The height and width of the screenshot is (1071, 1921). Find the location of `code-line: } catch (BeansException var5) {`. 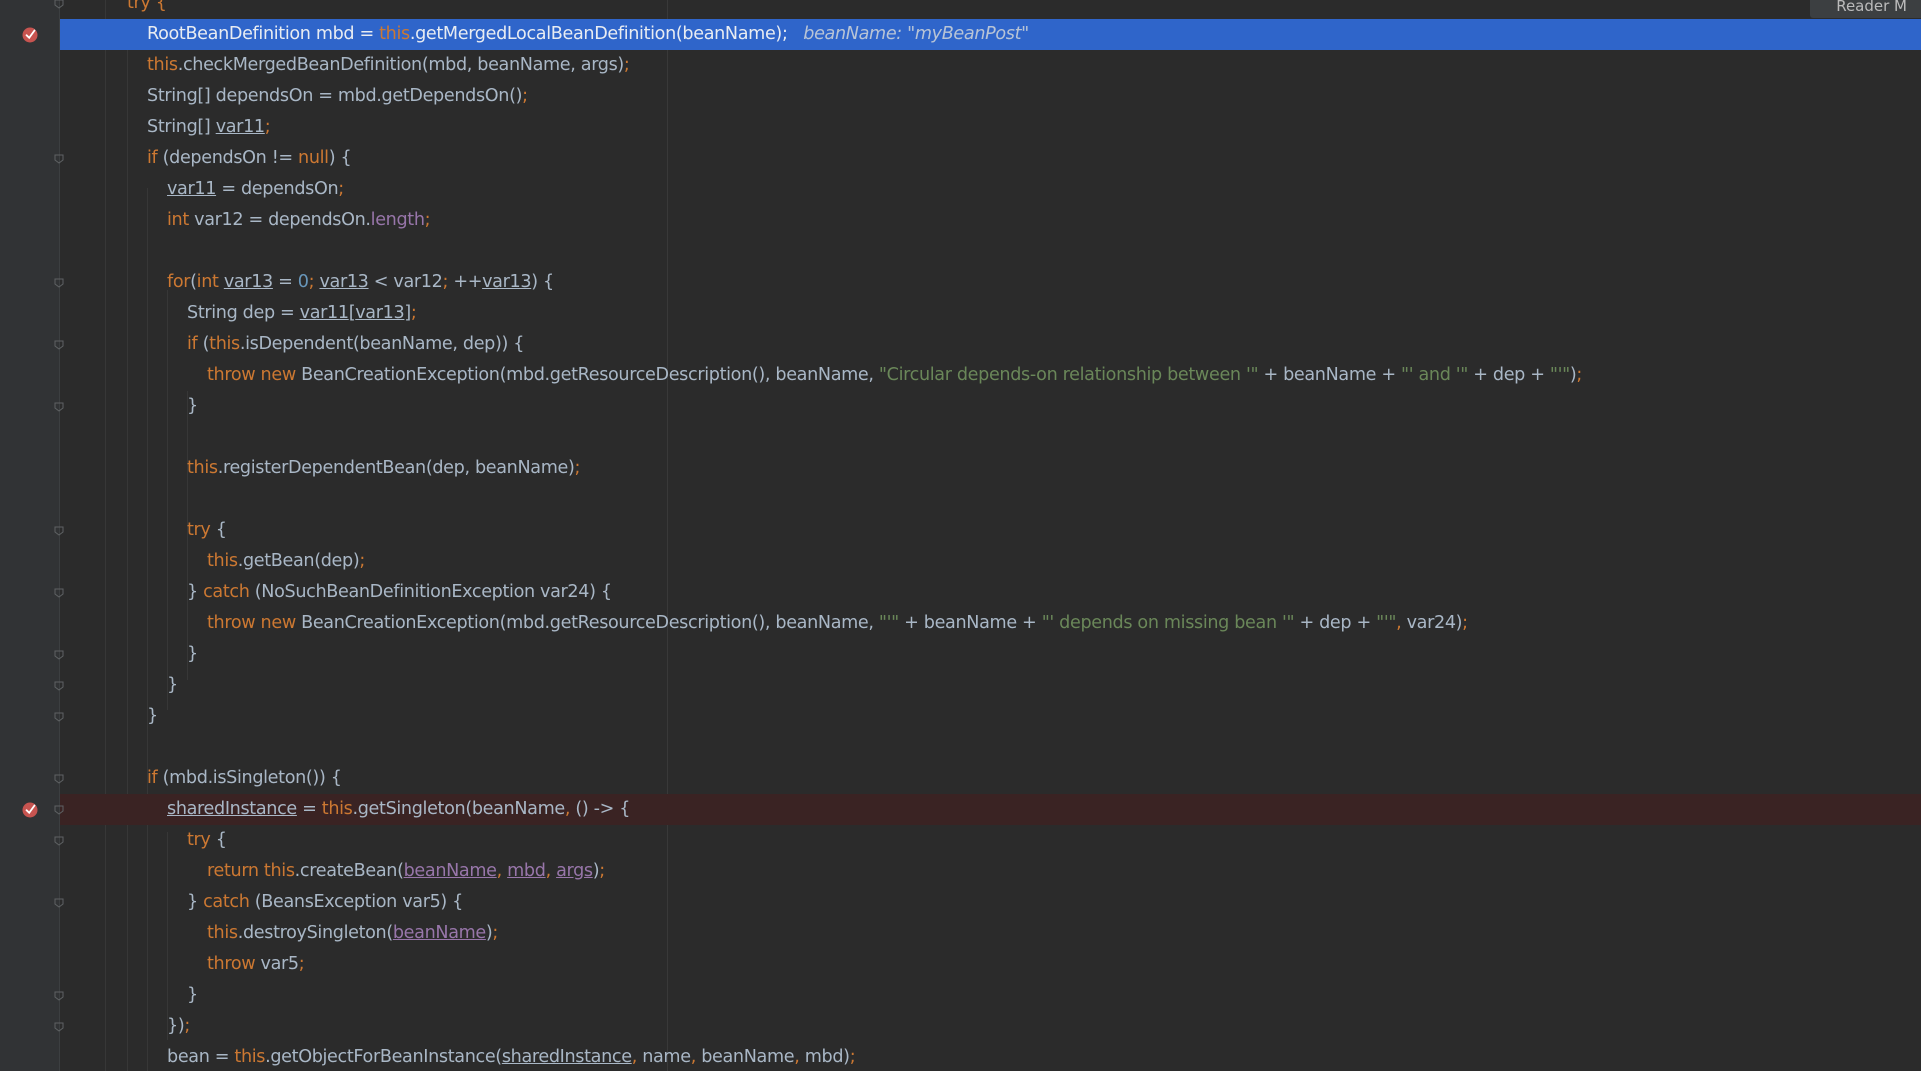

code-line: } catch (BeansException var5) { is located at coordinates (990, 902).